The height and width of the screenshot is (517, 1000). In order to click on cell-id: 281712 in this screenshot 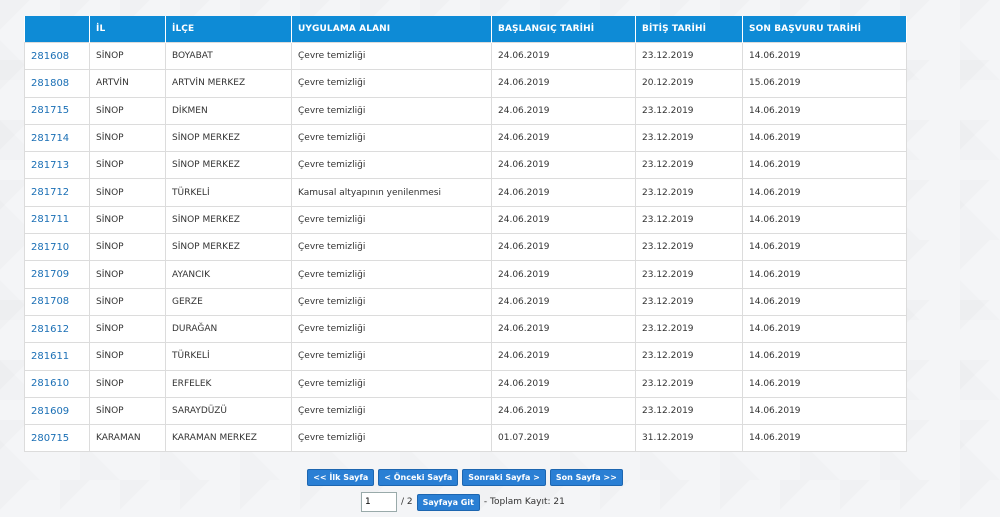, I will do `click(57, 192)`.